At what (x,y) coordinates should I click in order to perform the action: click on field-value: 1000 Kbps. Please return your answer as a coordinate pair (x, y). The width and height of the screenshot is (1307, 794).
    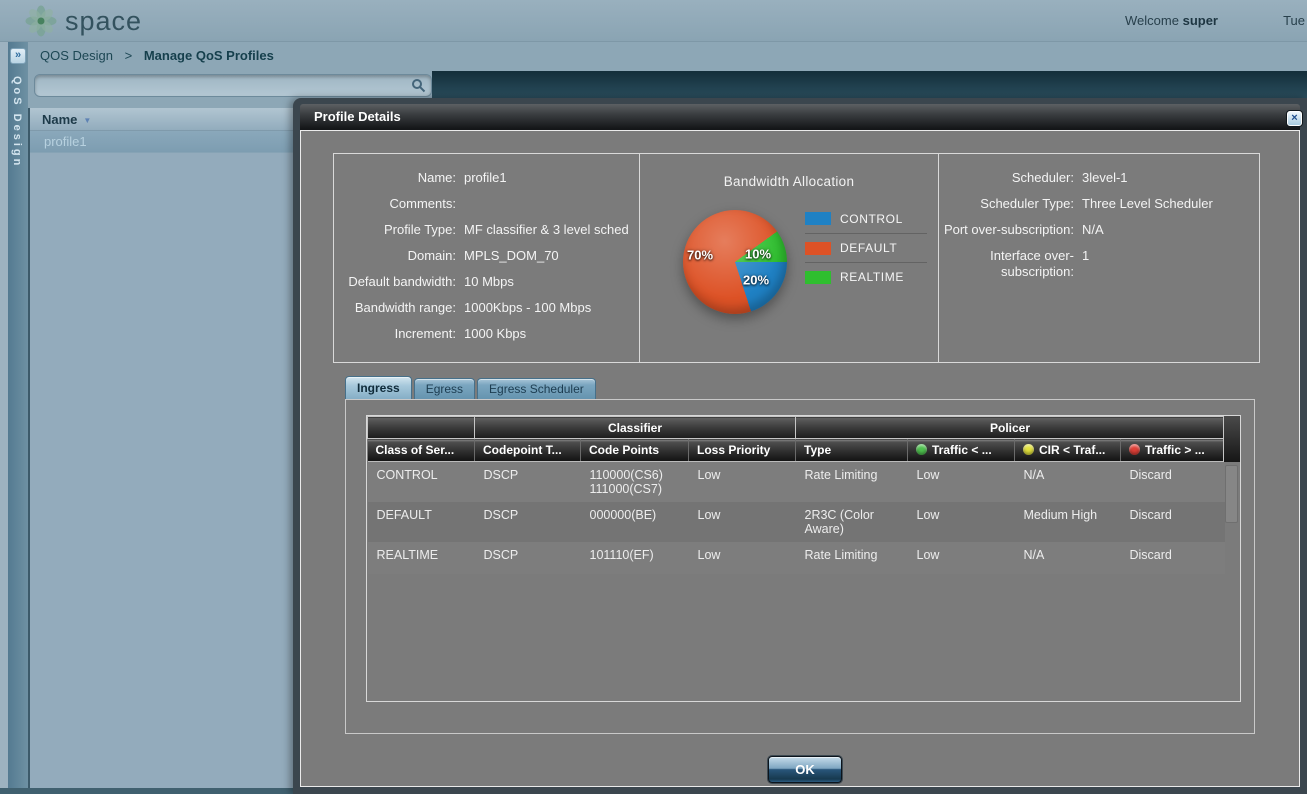
    Looking at the image, I should click on (495, 333).